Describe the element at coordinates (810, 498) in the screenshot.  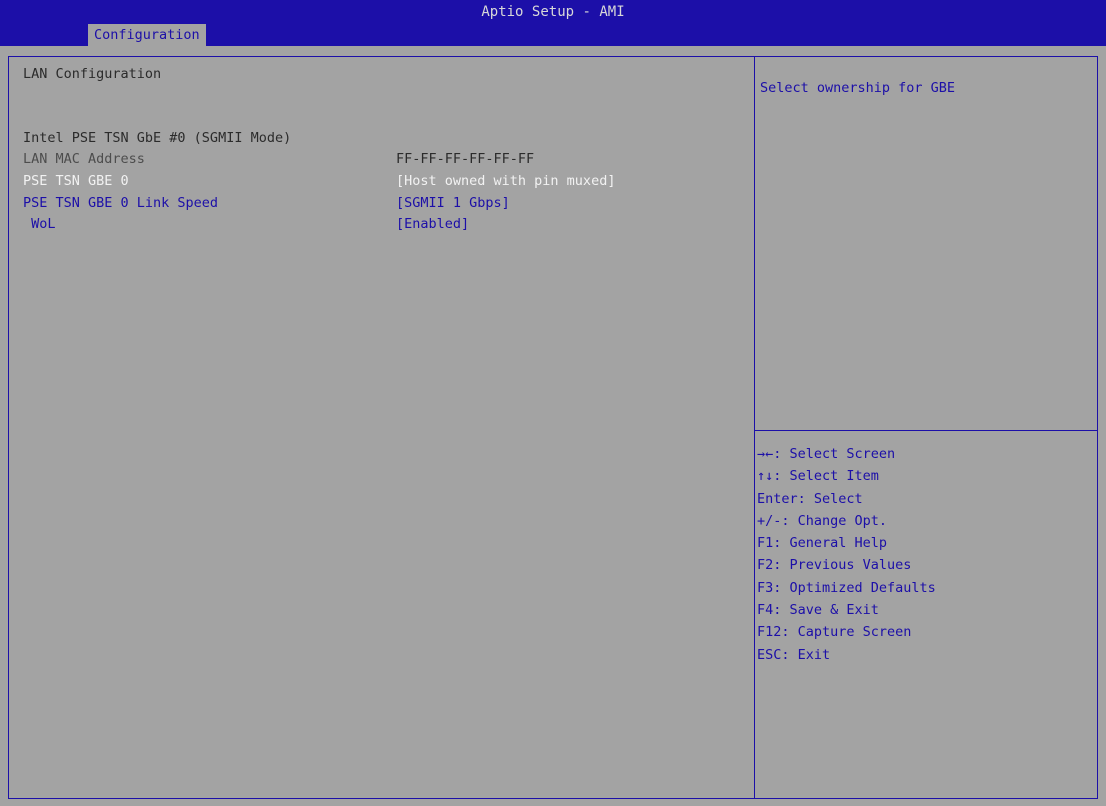
I see `key-hint-enter: Enter: Select` at that location.